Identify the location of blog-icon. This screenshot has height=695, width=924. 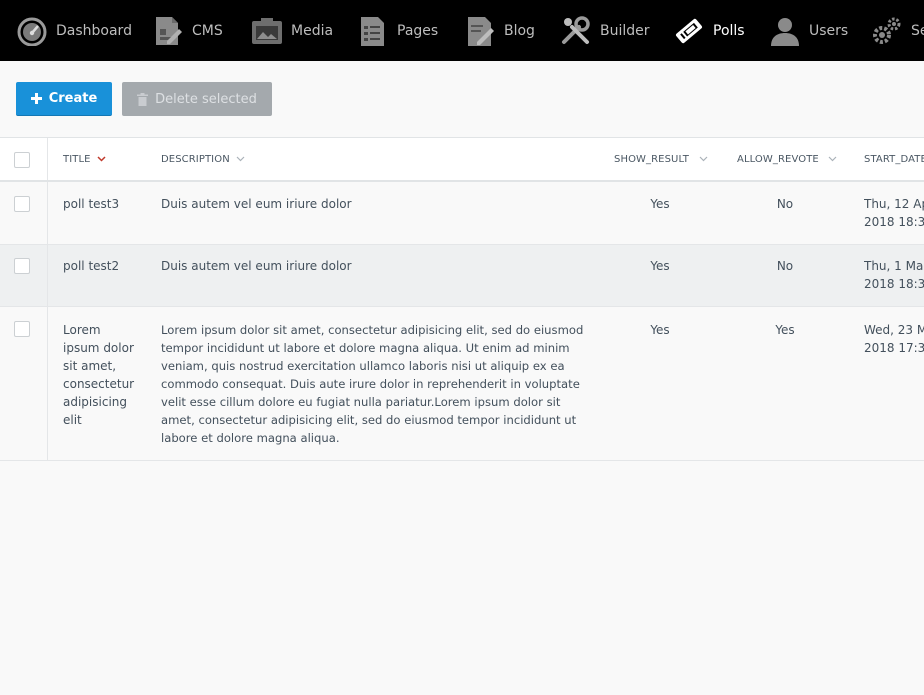
(480, 31).